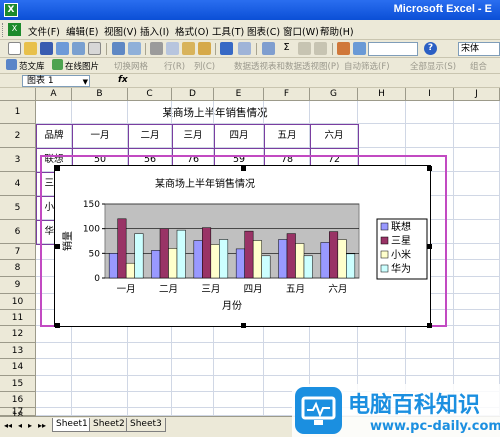  I want to click on table-header-cell: 四月, so click(239, 136).